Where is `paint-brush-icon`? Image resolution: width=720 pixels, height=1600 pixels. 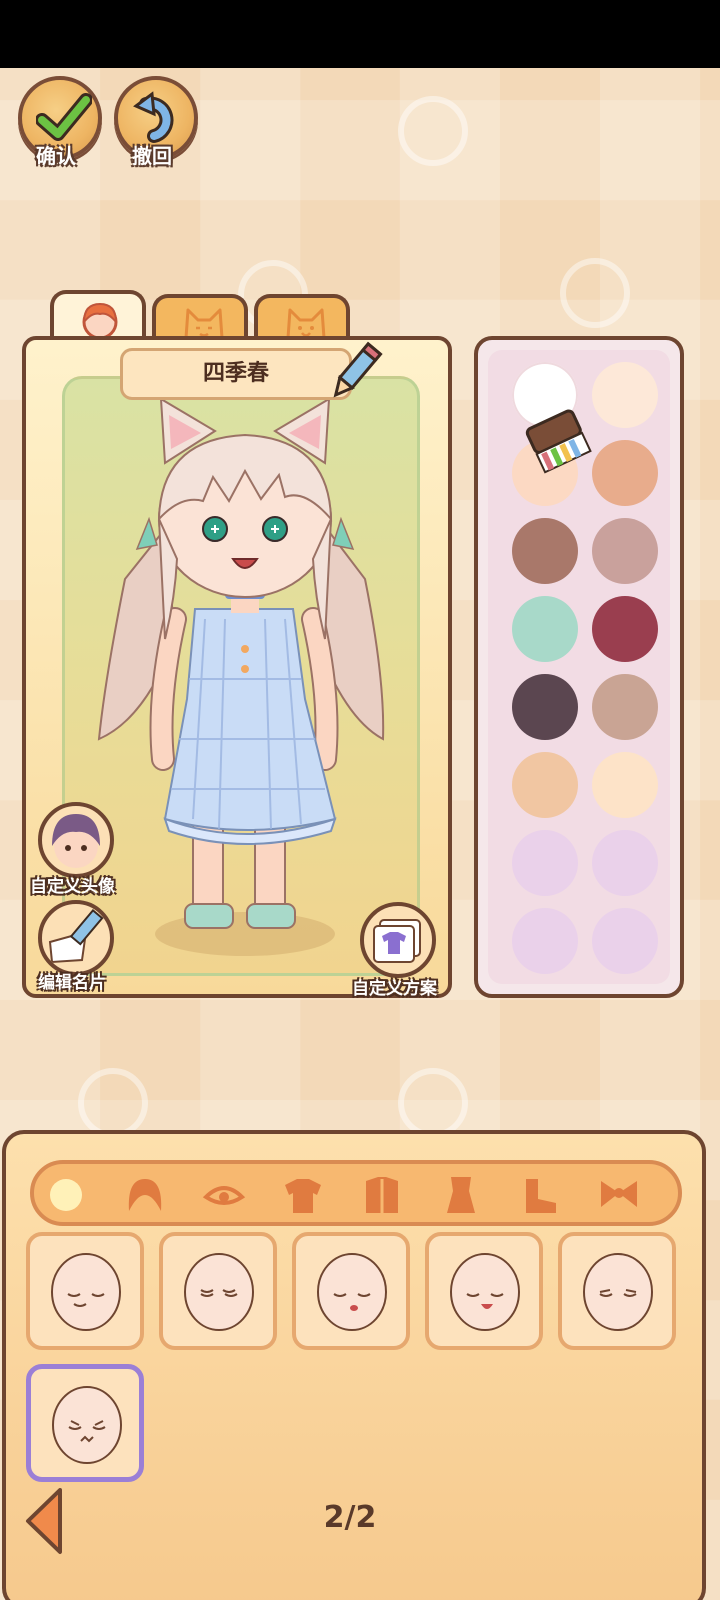 paint-brush-icon is located at coordinates (558, 441).